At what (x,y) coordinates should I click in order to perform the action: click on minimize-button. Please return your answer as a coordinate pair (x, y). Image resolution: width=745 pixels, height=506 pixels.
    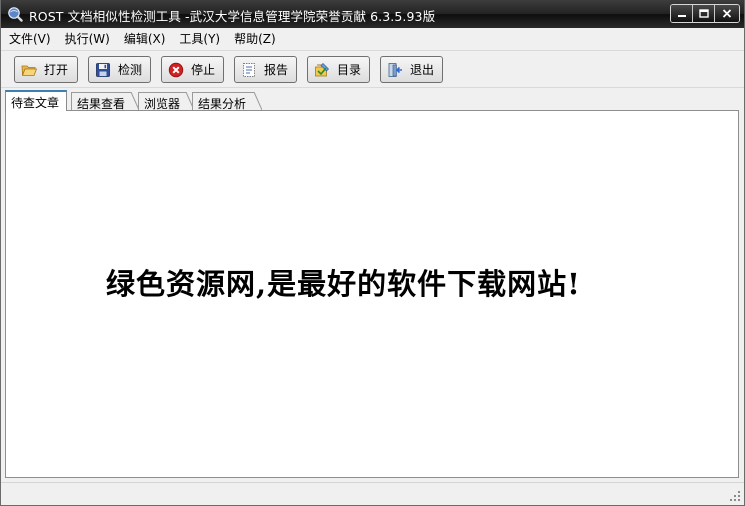
    Looking at the image, I should click on (681, 13).